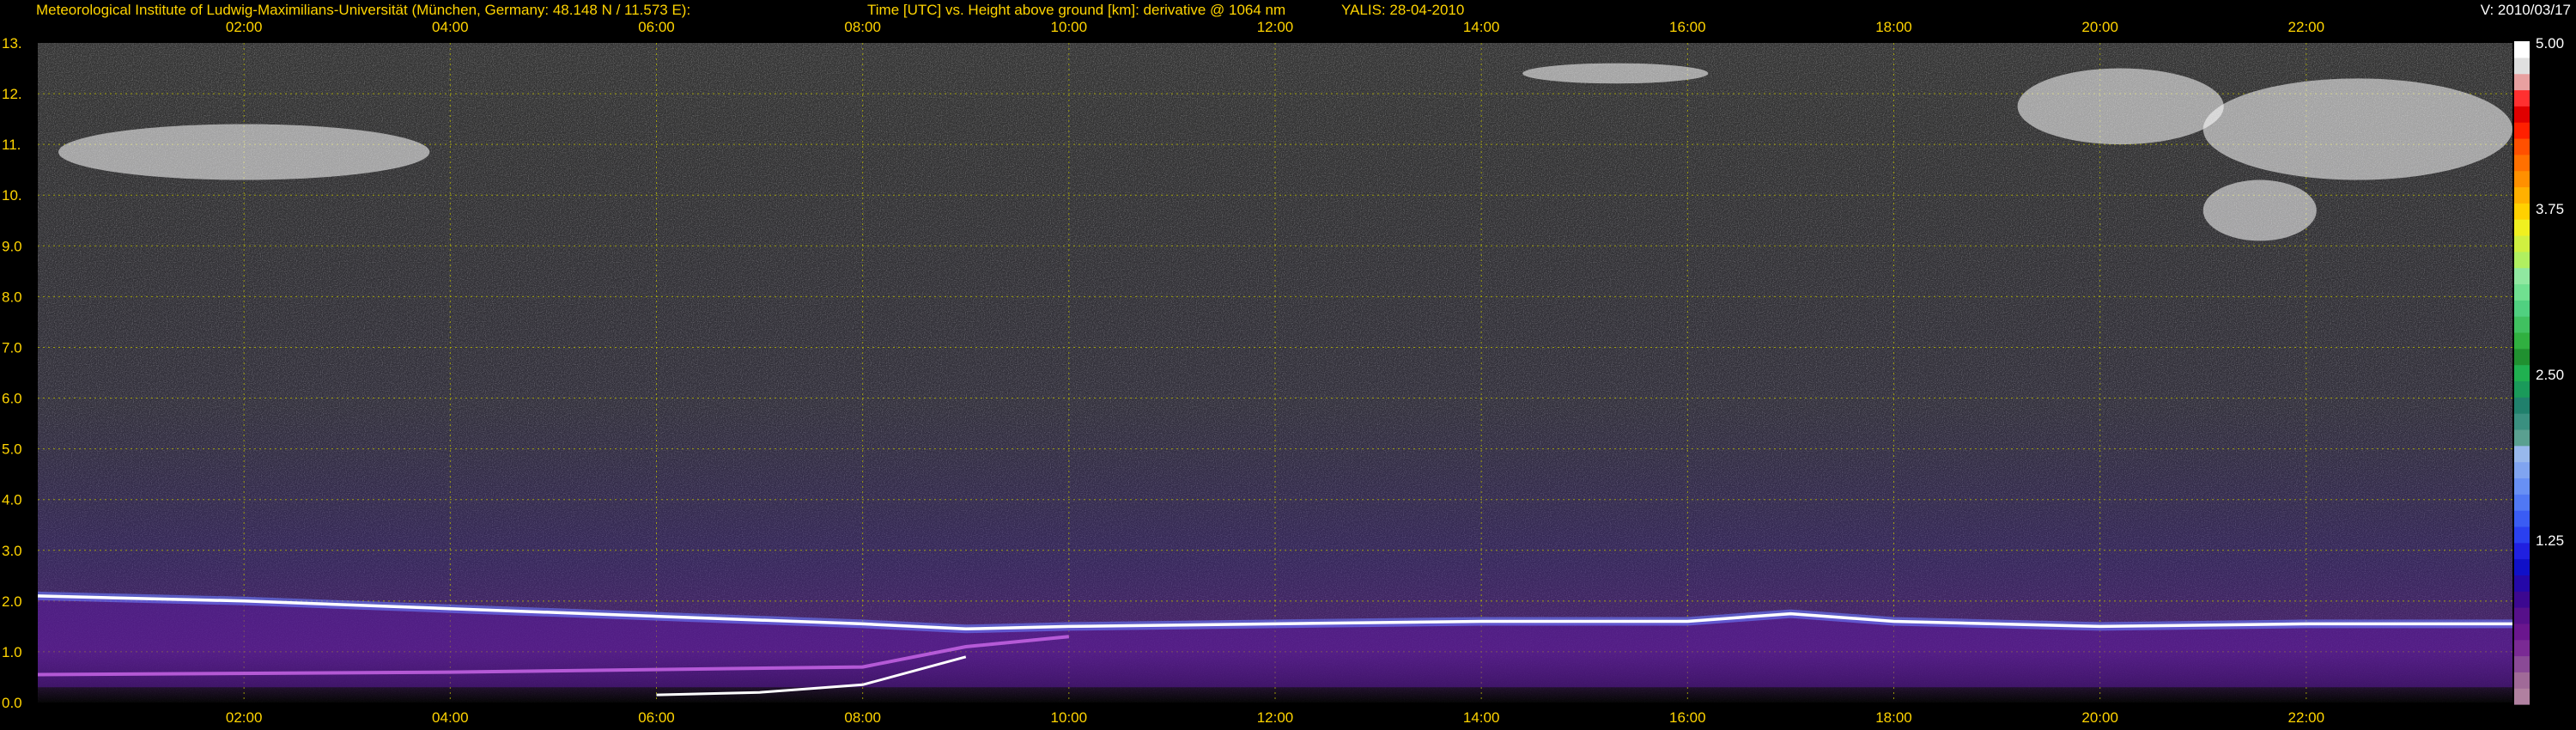 The image size is (2576, 730). I want to click on x-tick-label-bottom: 16:00, so click(1687, 717).